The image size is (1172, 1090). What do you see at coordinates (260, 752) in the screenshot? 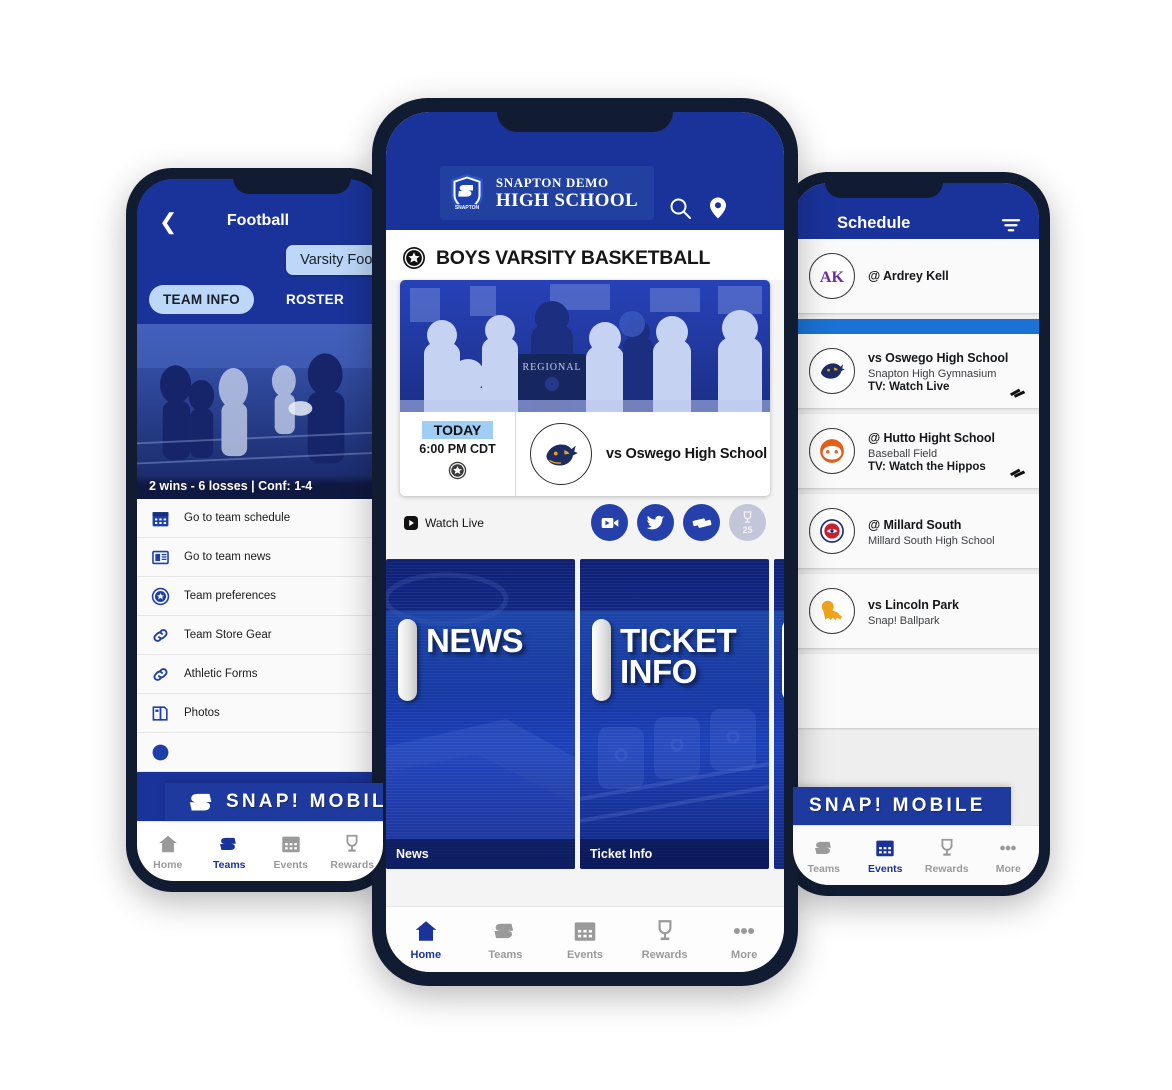
I see `list-item-partial` at bounding box center [260, 752].